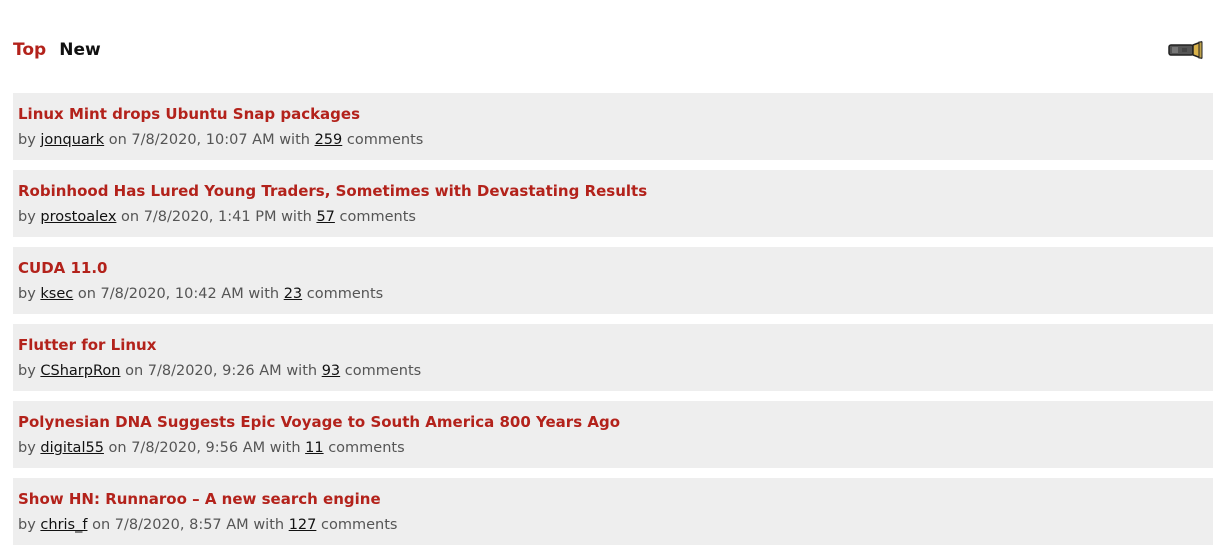 The width and height of the screenshot is (1228, 555). What do you see at coordinates (189, 114) in the screenshot?
I see `story-title-link: Linux Mint drops Ubuntu Snap packages` at bounding box center [189, 114].